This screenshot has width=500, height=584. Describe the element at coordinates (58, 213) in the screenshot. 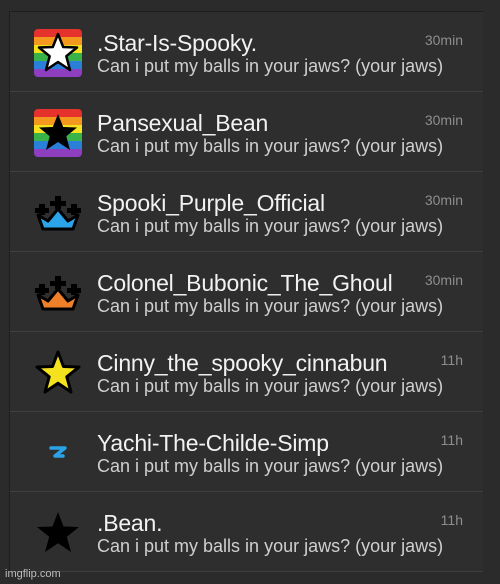

I see `blue-crown-icon` at that location.